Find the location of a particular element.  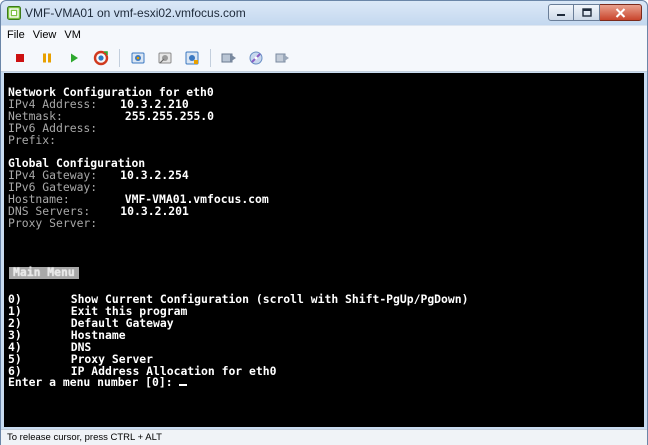

menu-prompt: Enter a menu number [0]: is located at coordinates (90, 382).